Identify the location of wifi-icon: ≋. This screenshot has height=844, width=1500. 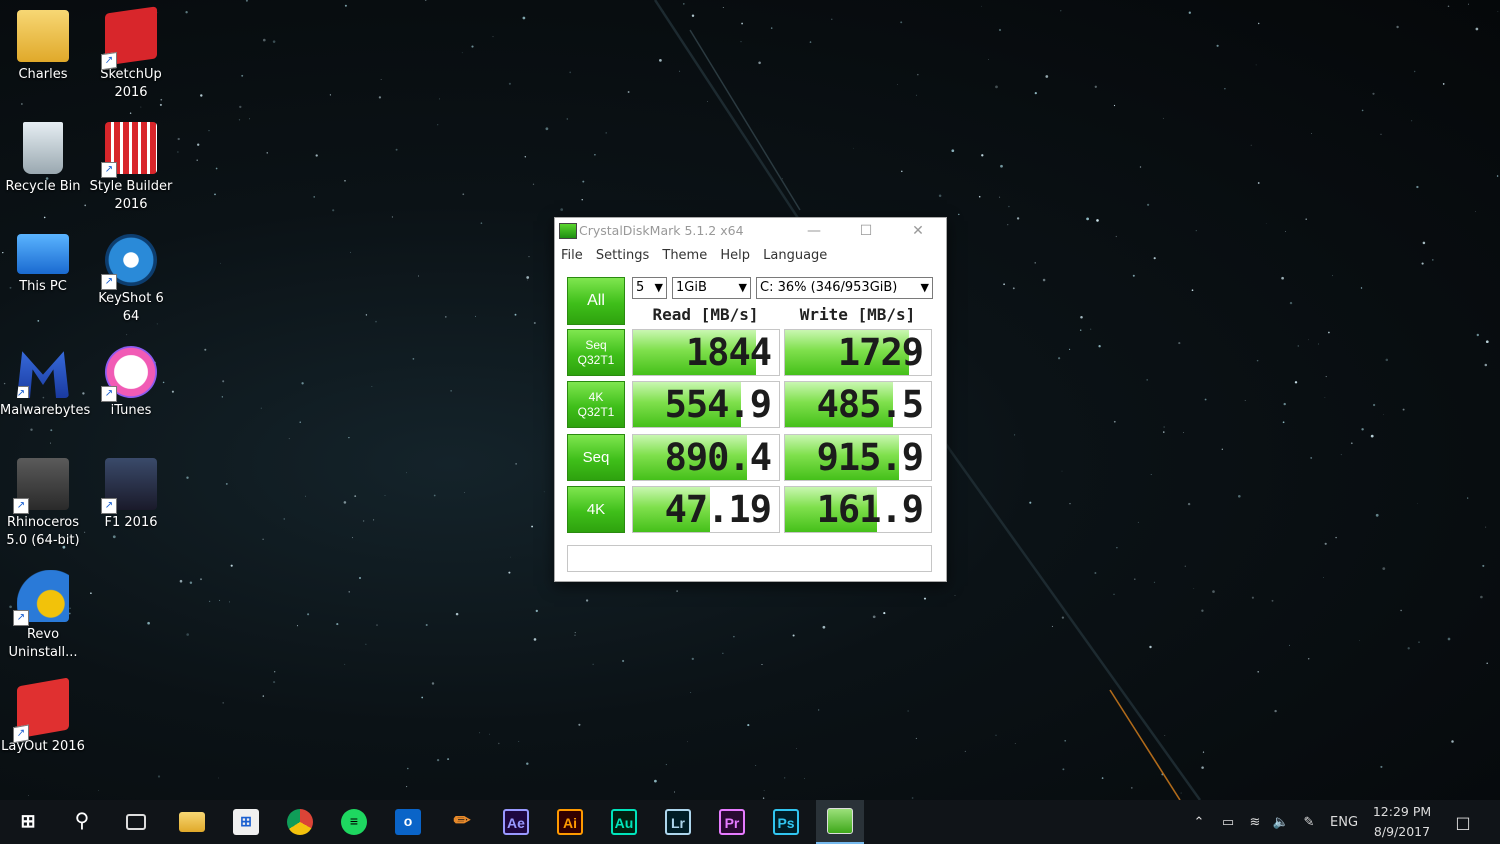
(1255, 822).